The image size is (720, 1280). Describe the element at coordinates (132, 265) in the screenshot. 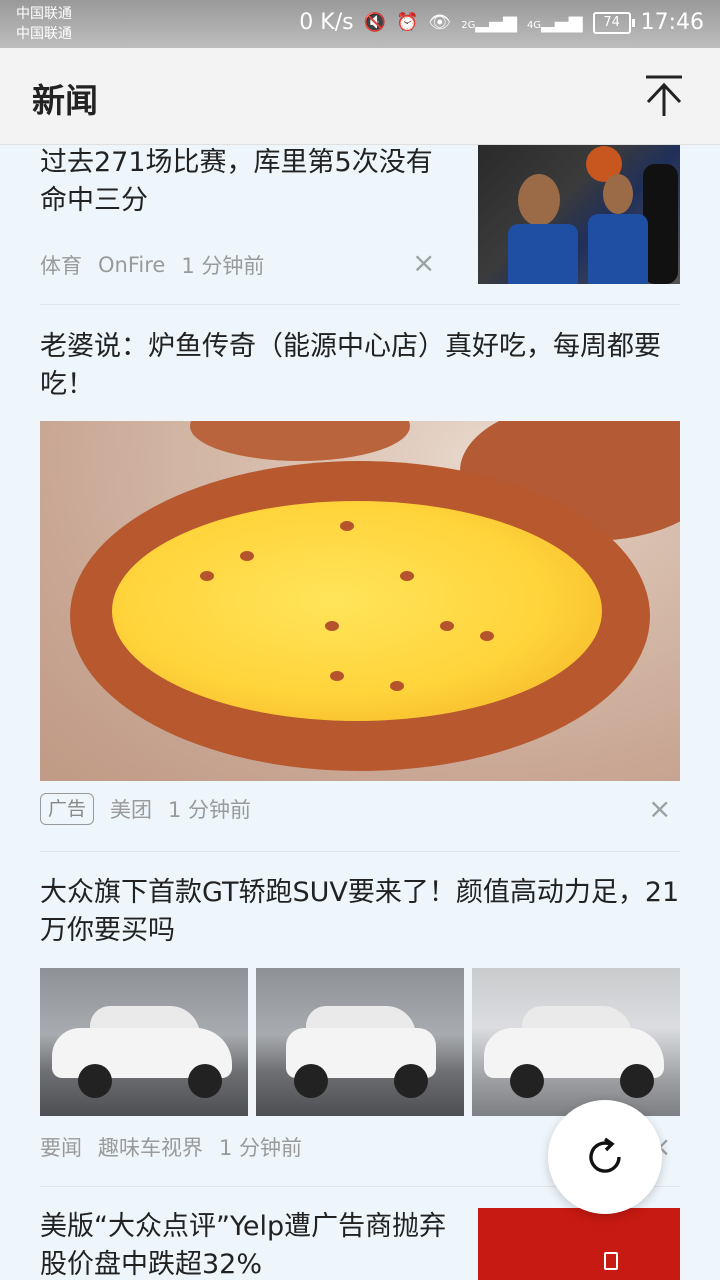

I see `news-source: OnFire` at that location.